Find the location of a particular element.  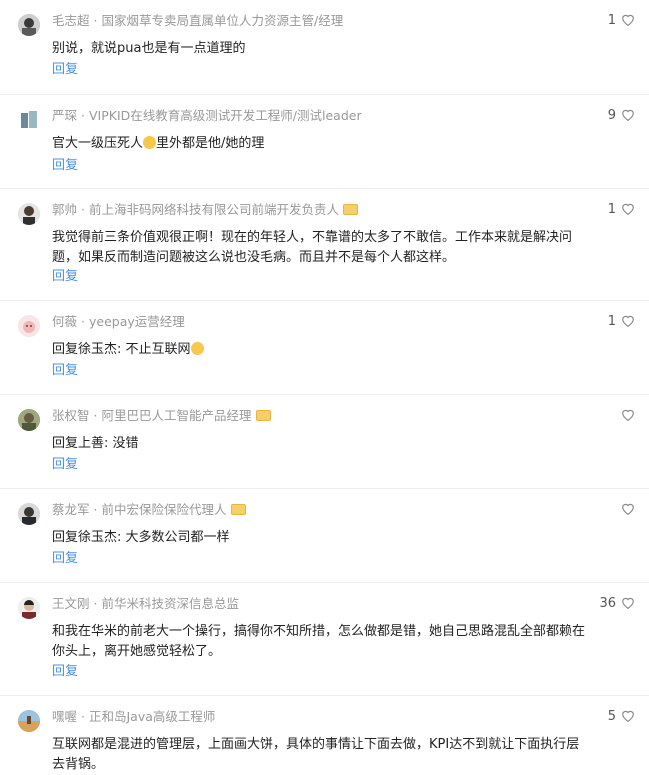

comment-text: 回复徐玉杰: 大多数公司都一样 is located at coordinates (141, 537).